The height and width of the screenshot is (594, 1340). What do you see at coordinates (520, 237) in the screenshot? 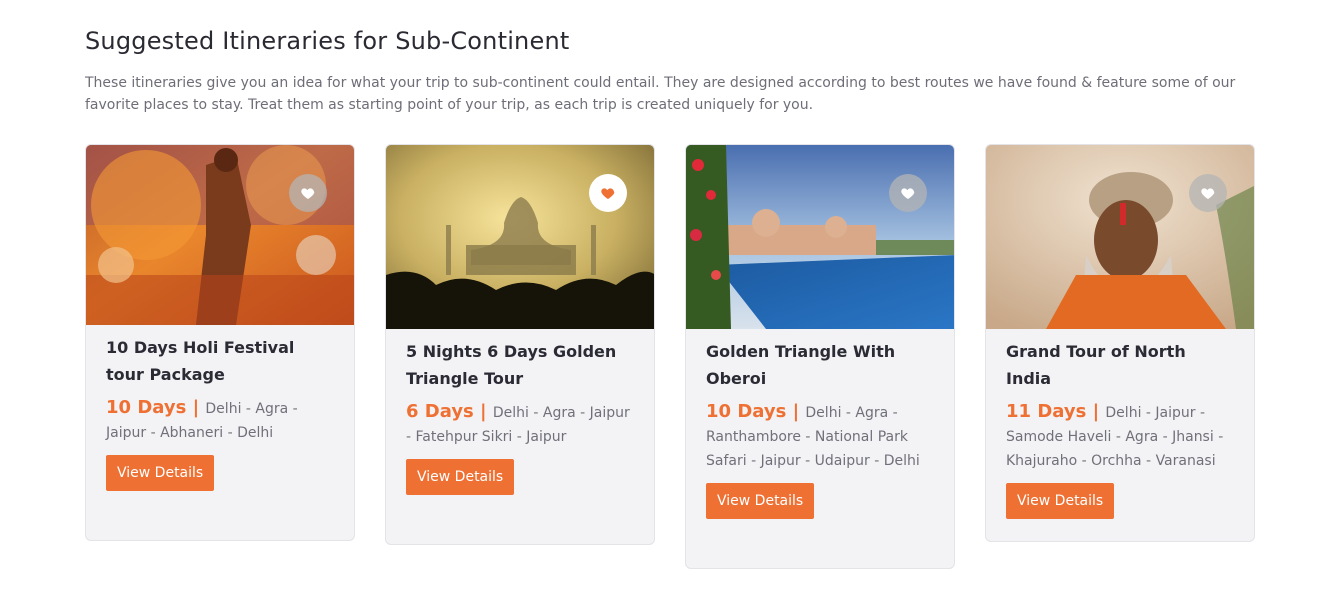
I see `card-image-taj-mahal` at bounding box center [520, 237].